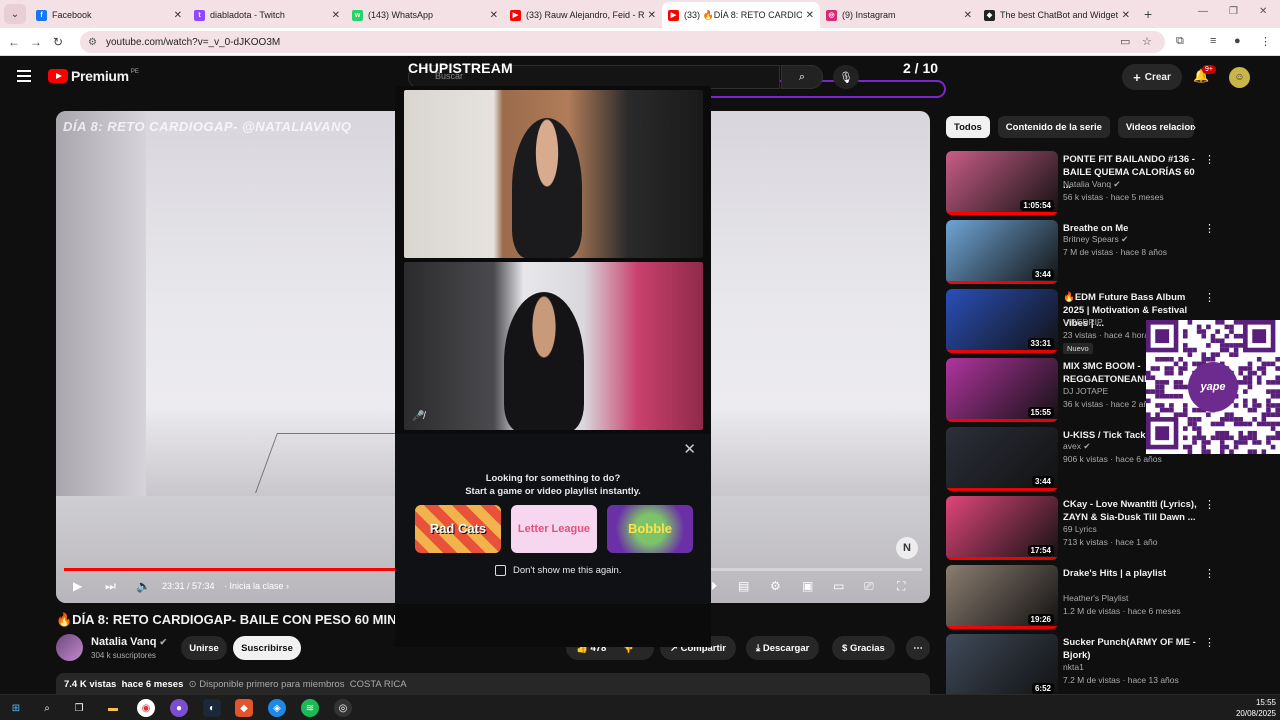 Image resolution: width=1280 pixels, height=720 pixels. What do you see at coordinates (714, 586) in the screenshot?
I see `autoplay-icon: ⏵` at bounding box center [714, 586].